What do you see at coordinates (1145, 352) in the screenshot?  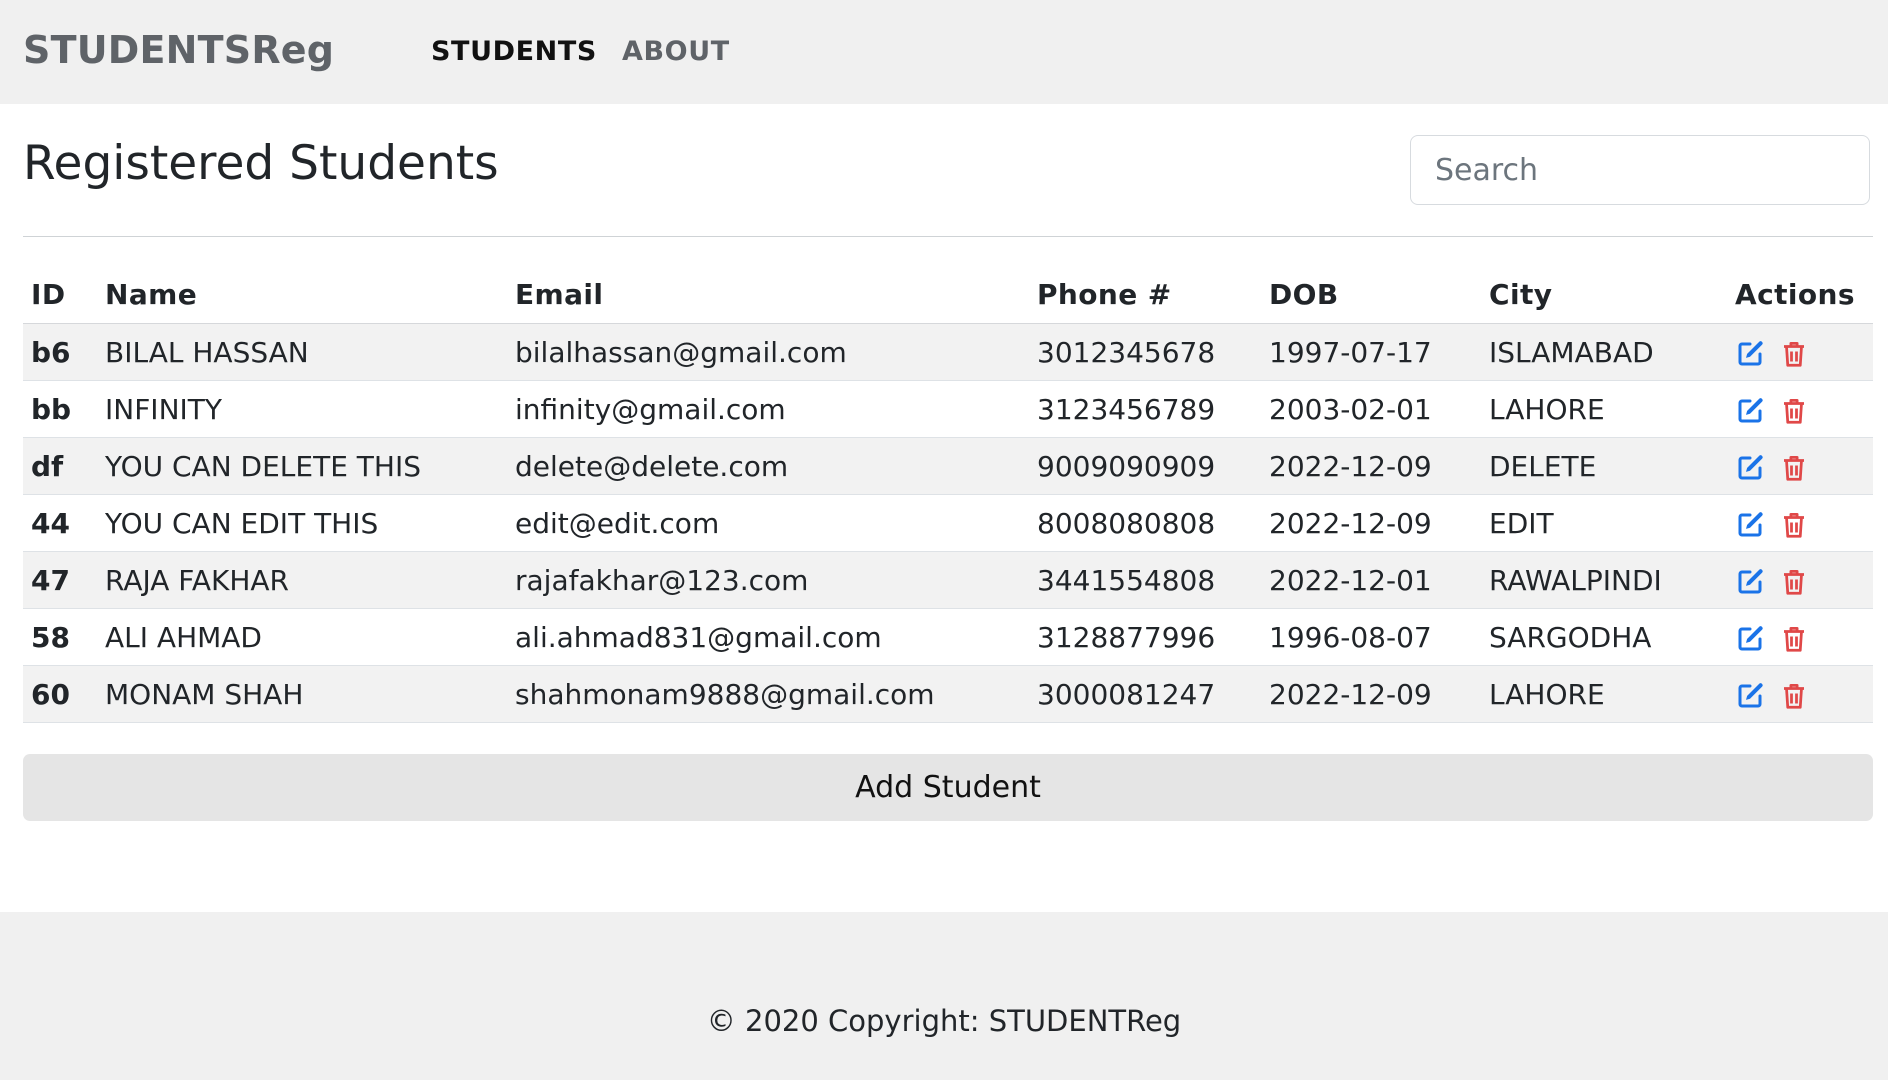 I see `cell-phone: 3012345678` at bounding box center [1145, 352].